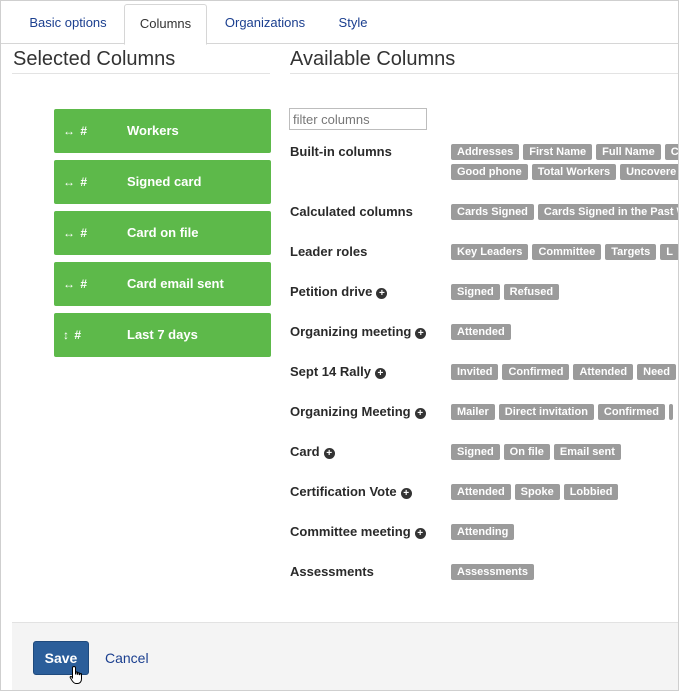  I want to click on group-label-sept-14-rally: Sept 14 Rally +, so click(338, 371).